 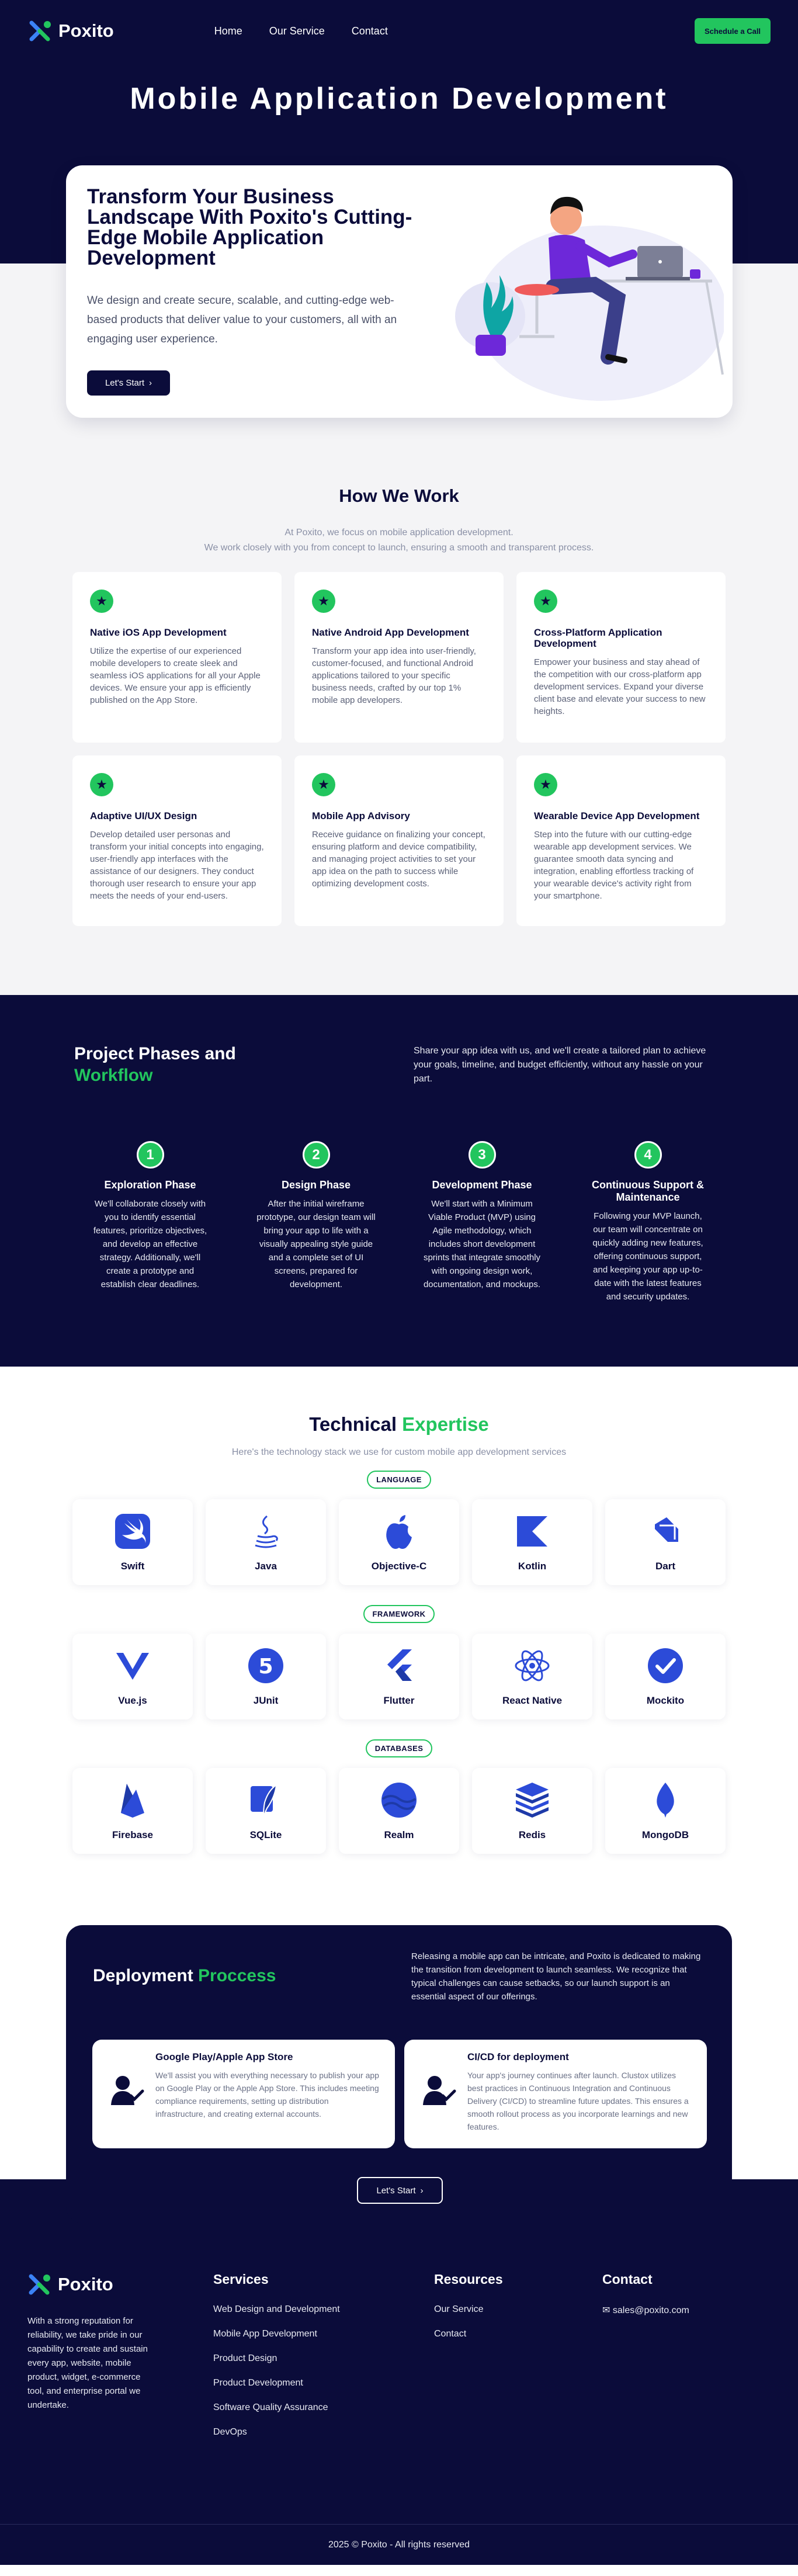 What do you see at coordinates (265, 1834) in the screenshot?
I see `tech-name: SQLite` at bounding box center [265, 1834].